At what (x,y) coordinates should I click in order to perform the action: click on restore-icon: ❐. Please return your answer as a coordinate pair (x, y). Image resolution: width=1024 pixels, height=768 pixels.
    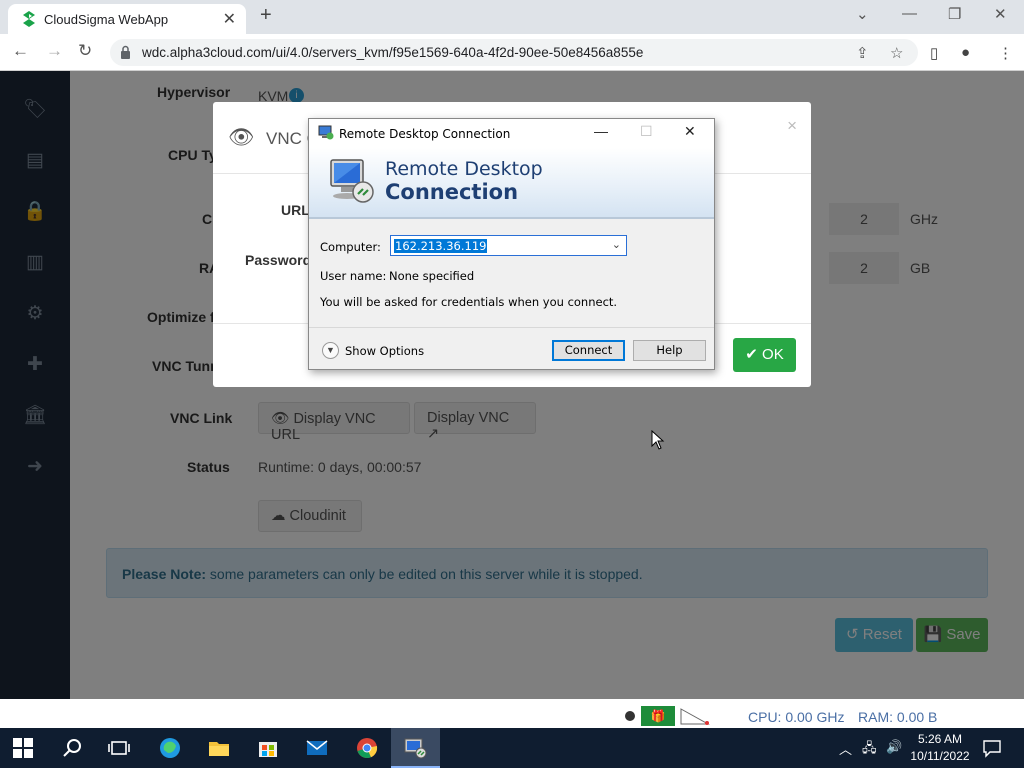
    Looking at the image, I should click on (954, 14).